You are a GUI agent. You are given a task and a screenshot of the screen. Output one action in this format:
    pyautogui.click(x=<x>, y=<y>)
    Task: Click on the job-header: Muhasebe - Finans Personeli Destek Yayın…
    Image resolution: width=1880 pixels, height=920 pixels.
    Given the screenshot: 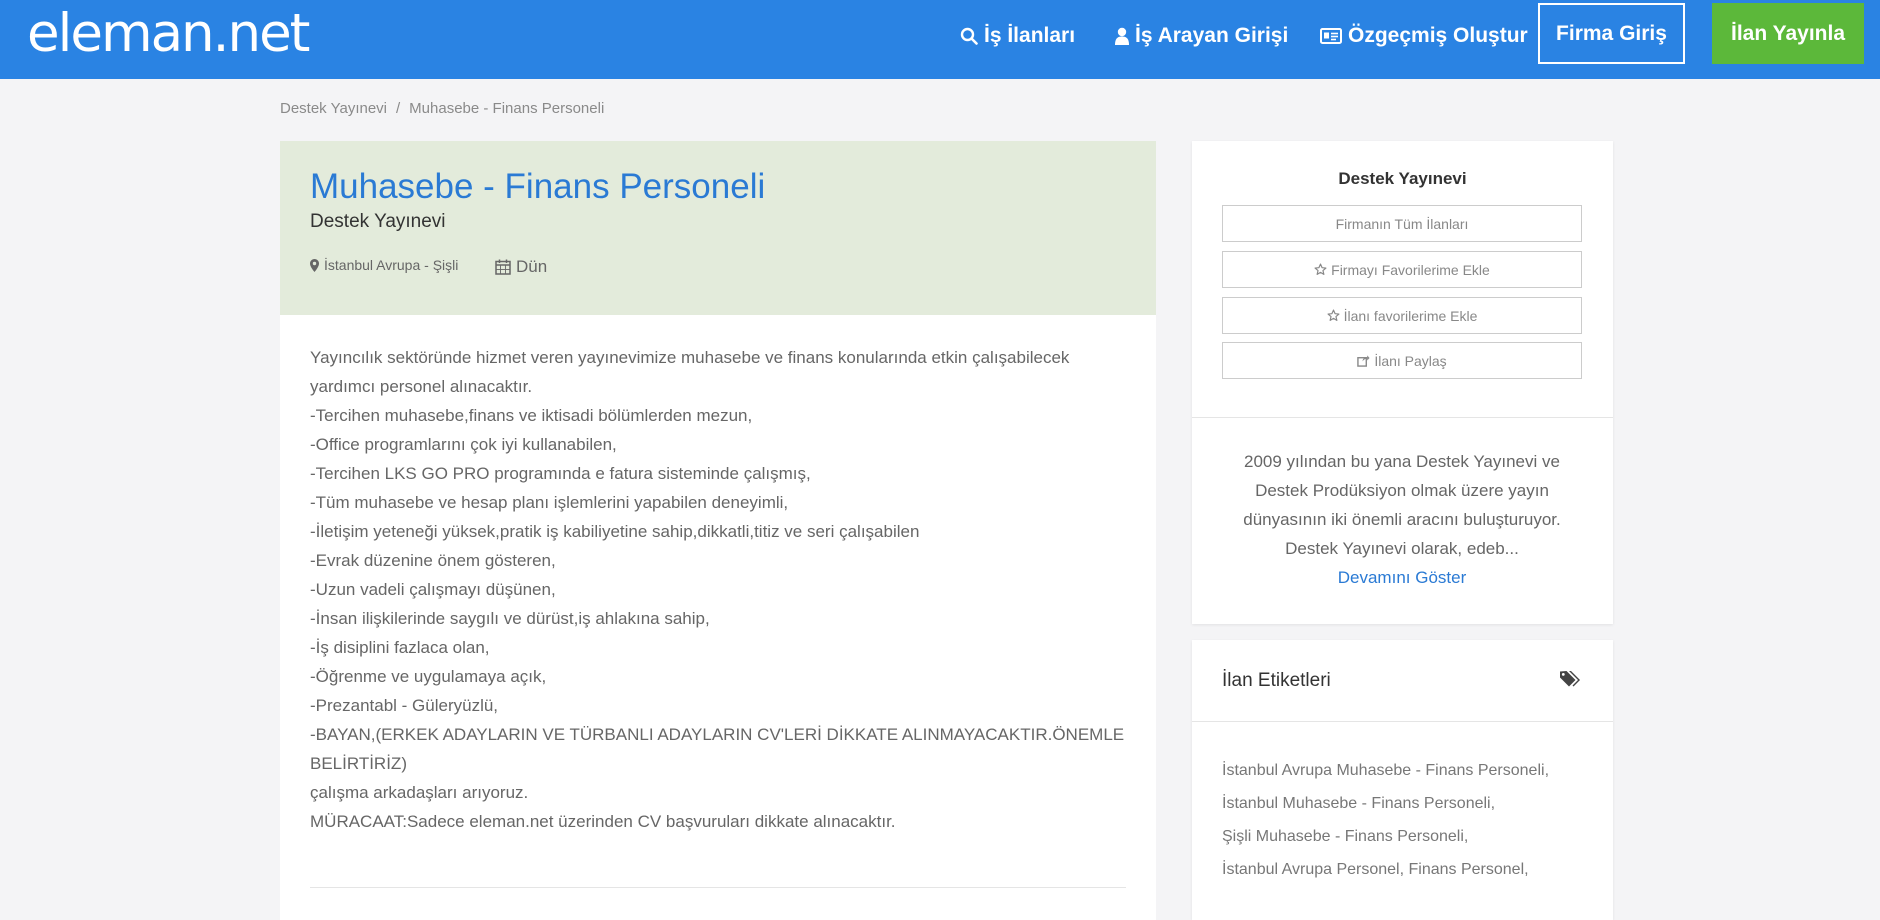 What is the action you would take?
    pyautogui.click(x=718, y=228)
    